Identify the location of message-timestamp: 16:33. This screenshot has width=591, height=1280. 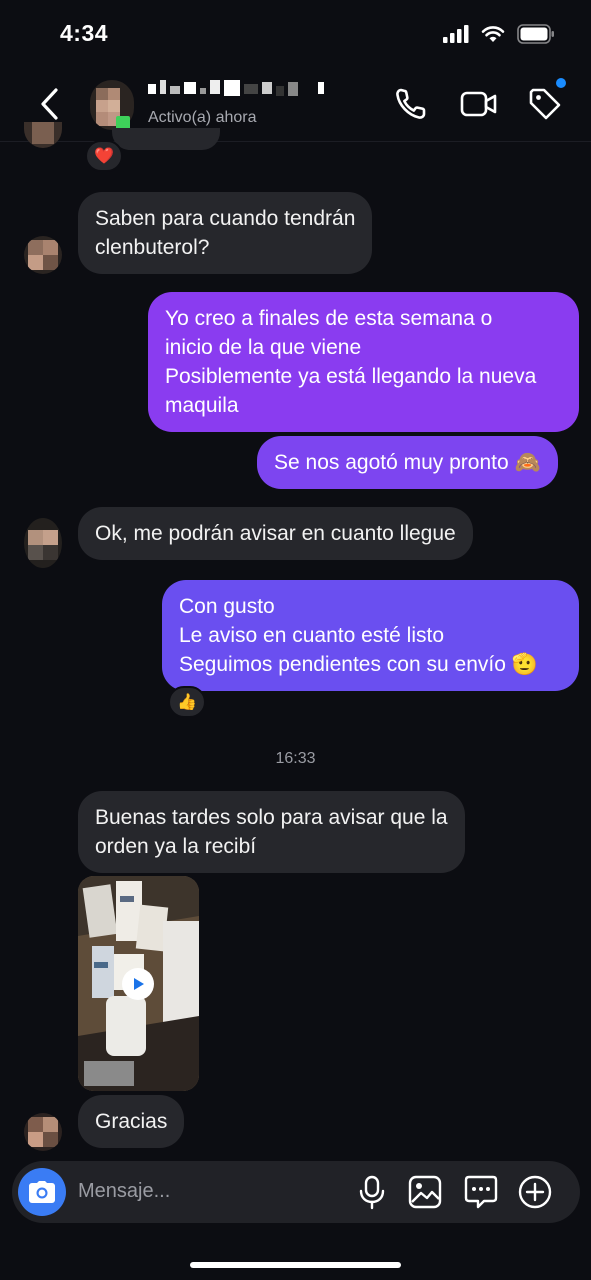
(295, 758).